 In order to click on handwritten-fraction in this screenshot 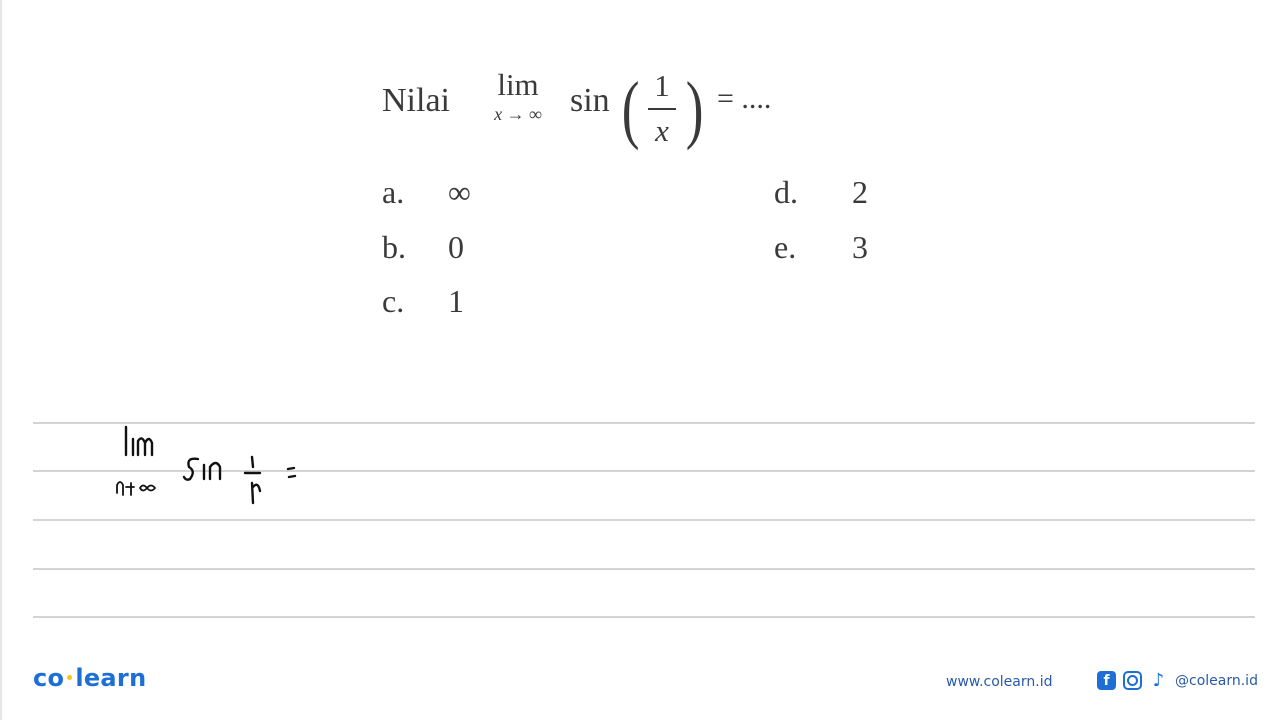, I will do `click(252, 480)`.